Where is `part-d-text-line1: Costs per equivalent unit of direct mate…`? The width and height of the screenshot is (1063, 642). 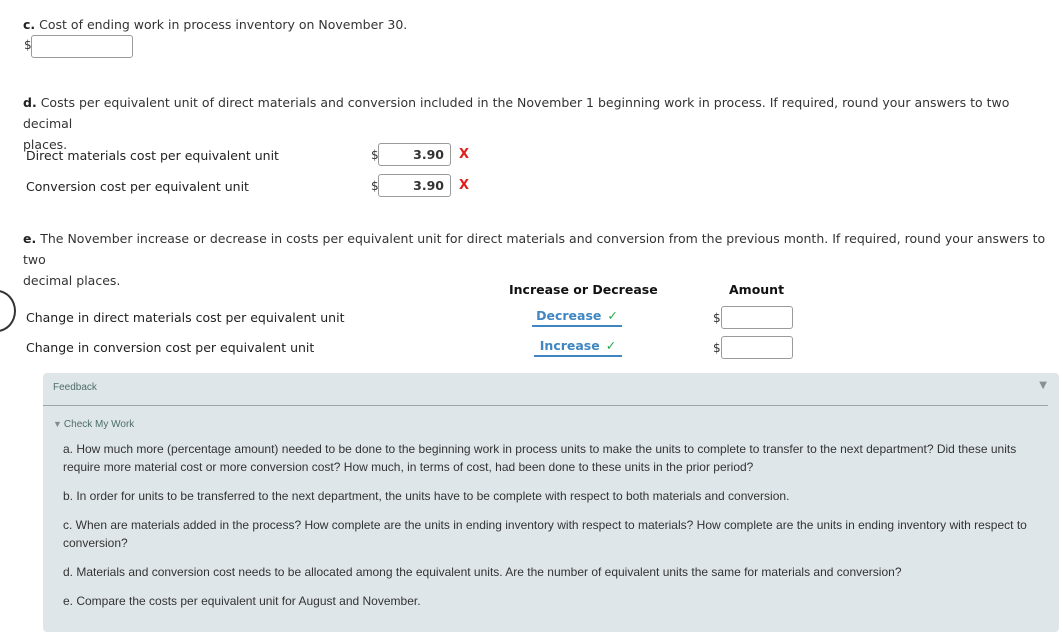
part-d-text-line1: Costs per equivalent unit of direct mate… is located at coordinates (516, 113).